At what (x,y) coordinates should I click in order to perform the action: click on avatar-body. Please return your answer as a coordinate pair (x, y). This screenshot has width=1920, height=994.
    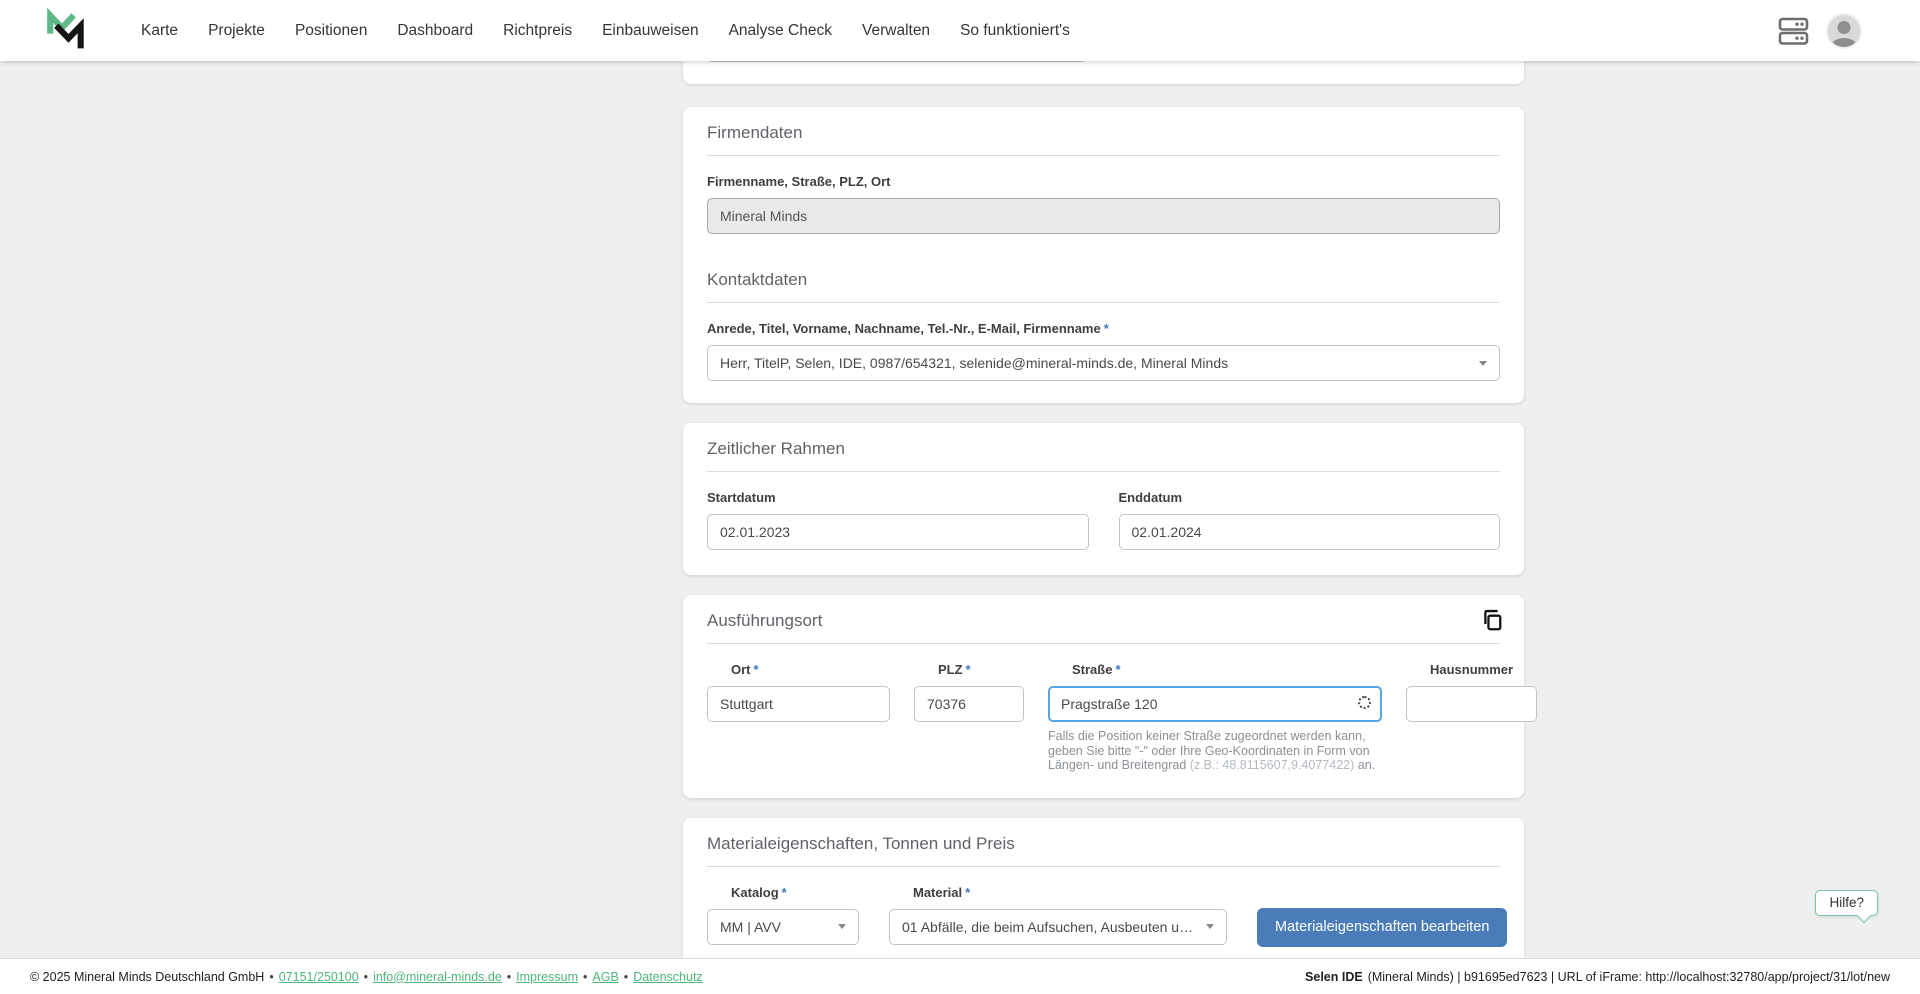
    Looking at the image, I should click on (1844, 42).